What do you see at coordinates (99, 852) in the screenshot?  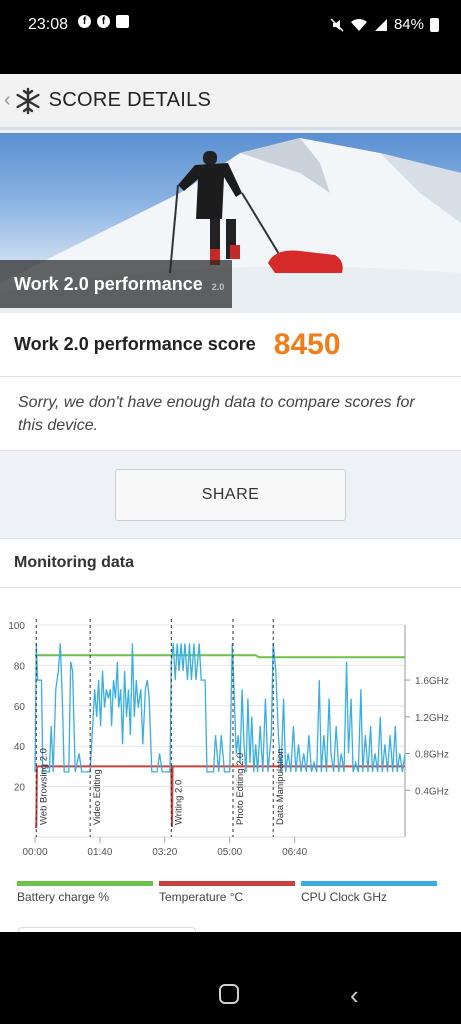 I see `x-tick-label: 01:40` at bounding box center [99, 852].